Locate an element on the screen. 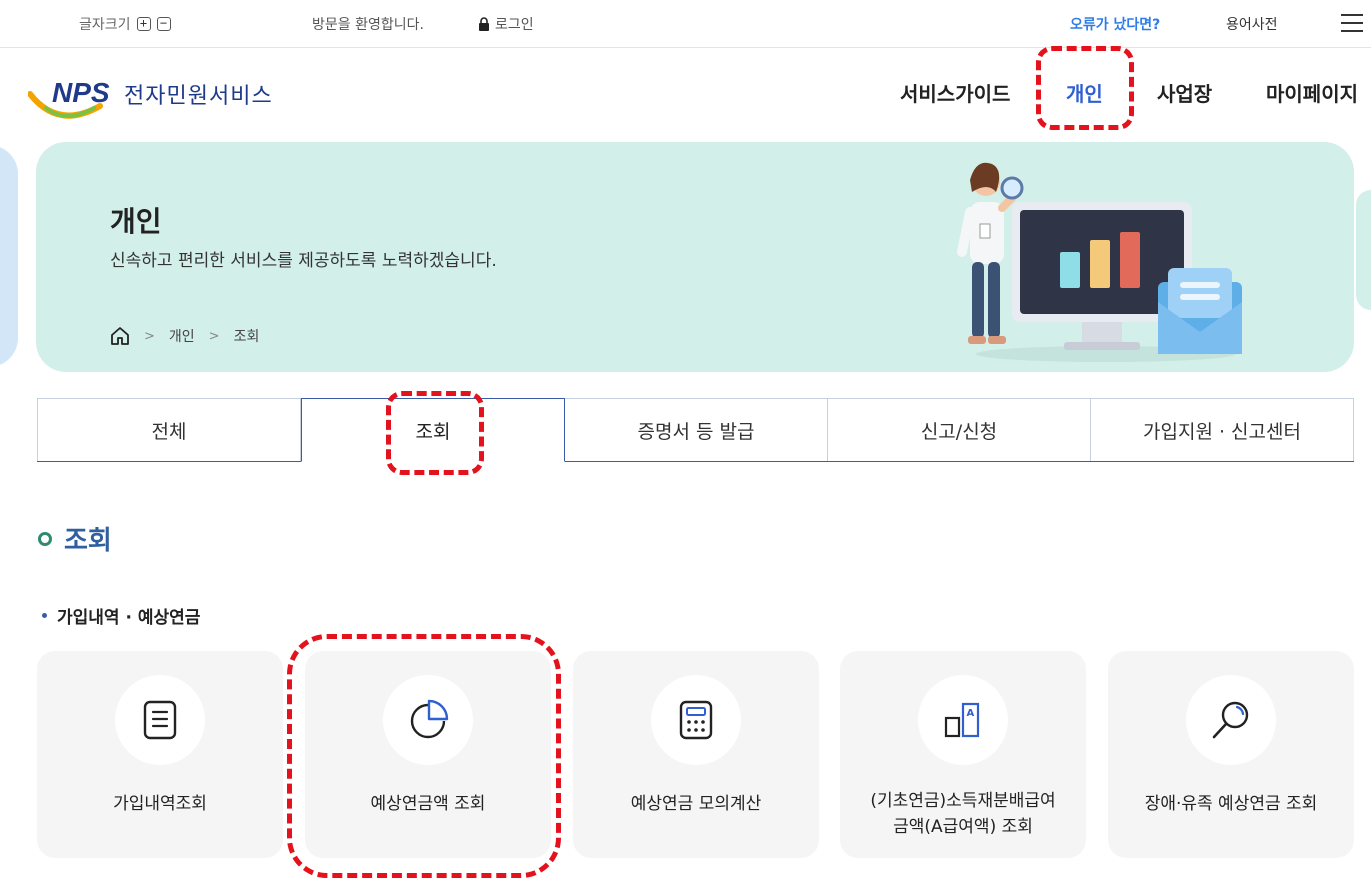  login-label: 로그인 is located at coordinates (514, 25).